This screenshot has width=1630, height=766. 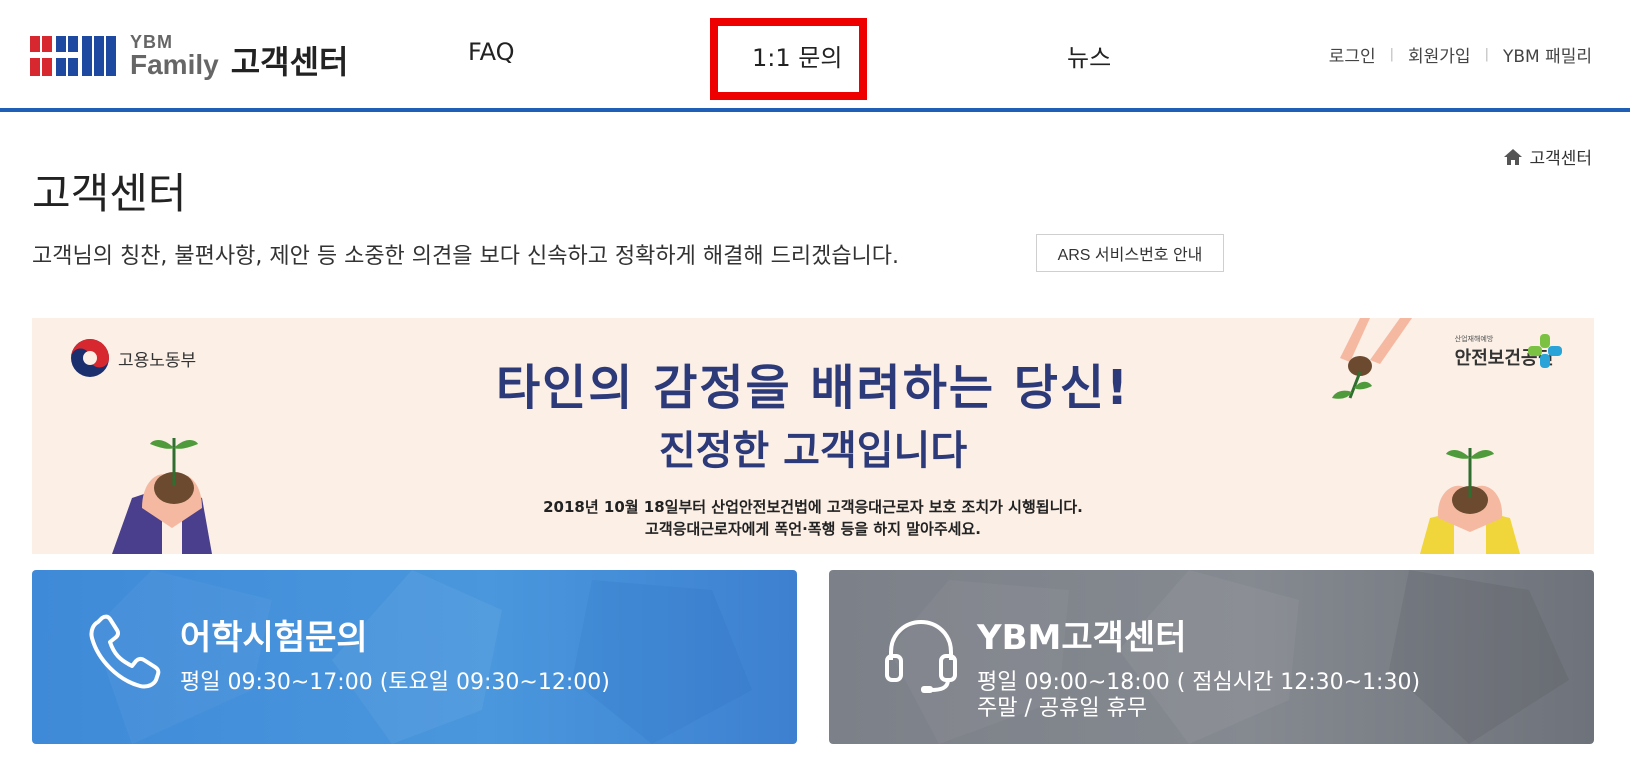 What do you see at coordinates (1352, 54) in the screenshot?
I see `login-link: 로그인` at bounding box center [1352, 54].